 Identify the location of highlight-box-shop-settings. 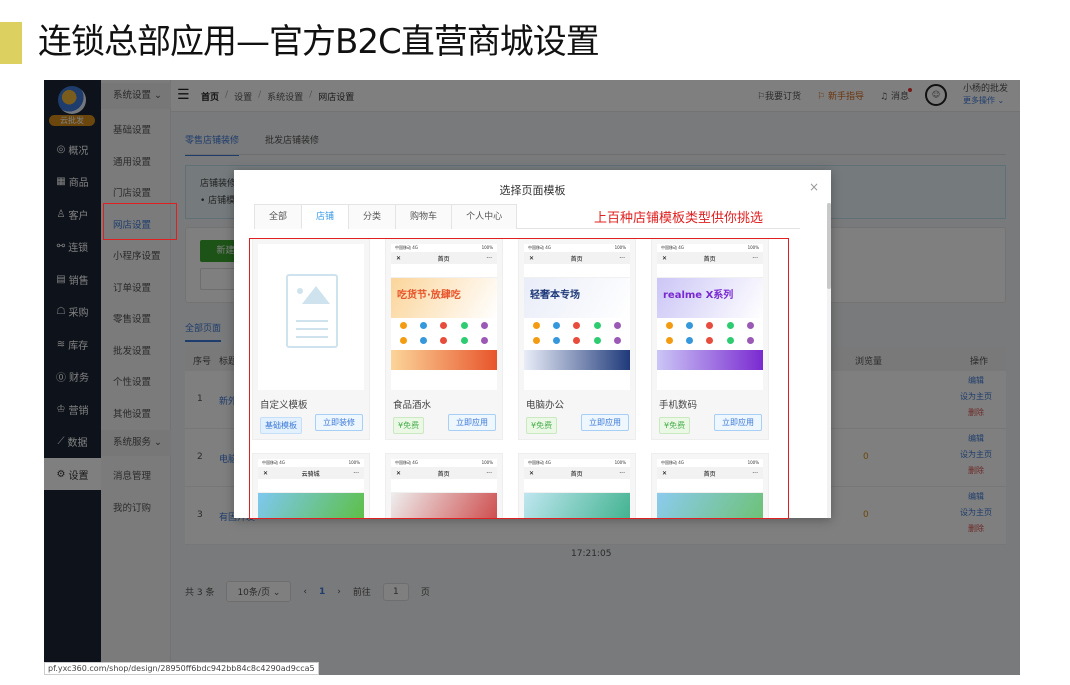
(140, 221).